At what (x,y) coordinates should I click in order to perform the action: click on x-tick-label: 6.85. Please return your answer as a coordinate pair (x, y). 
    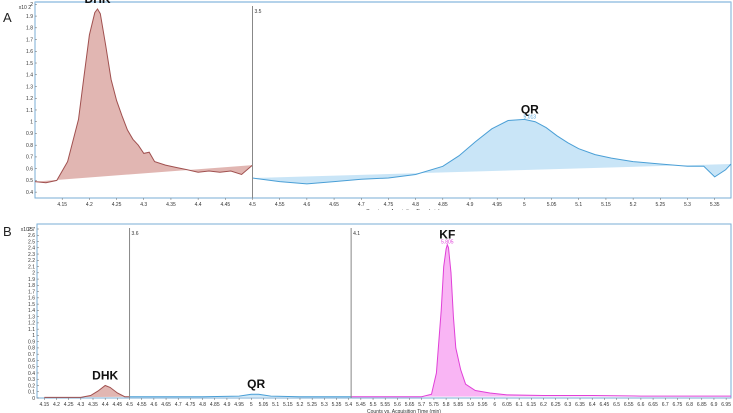
    Looking at the image, I should click on (702, 405).